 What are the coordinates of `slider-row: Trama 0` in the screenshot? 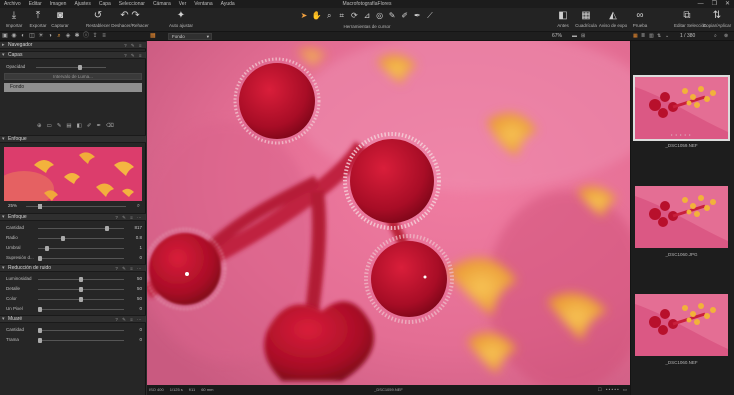 It's located at (73, 340).